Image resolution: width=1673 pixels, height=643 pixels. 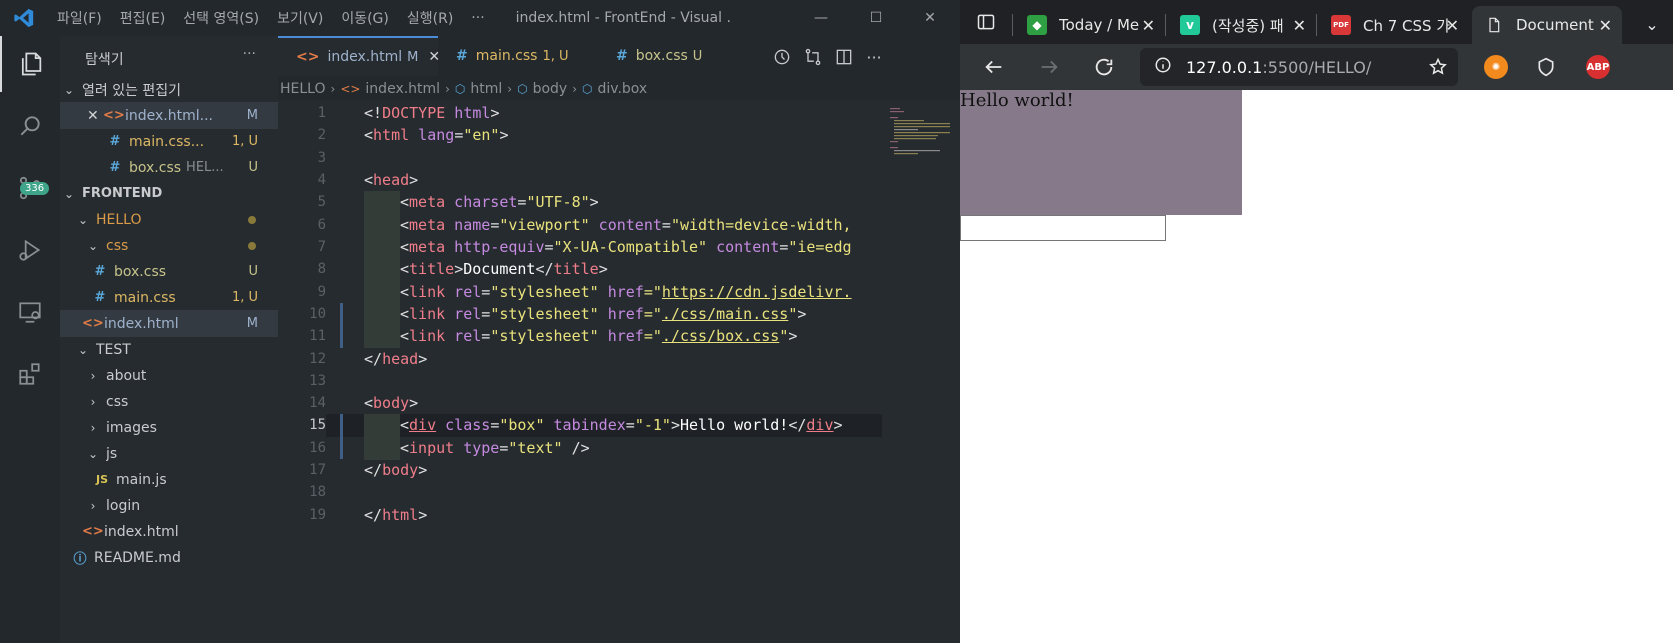 I want to click on search-icon, so click(x=30, y=126).